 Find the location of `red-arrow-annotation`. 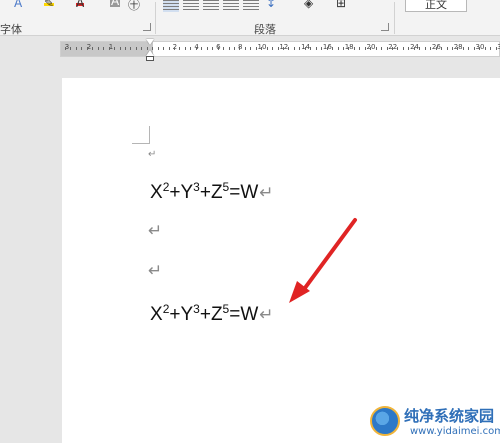

red-arrow-annotation is located at coordinates (323, 260).